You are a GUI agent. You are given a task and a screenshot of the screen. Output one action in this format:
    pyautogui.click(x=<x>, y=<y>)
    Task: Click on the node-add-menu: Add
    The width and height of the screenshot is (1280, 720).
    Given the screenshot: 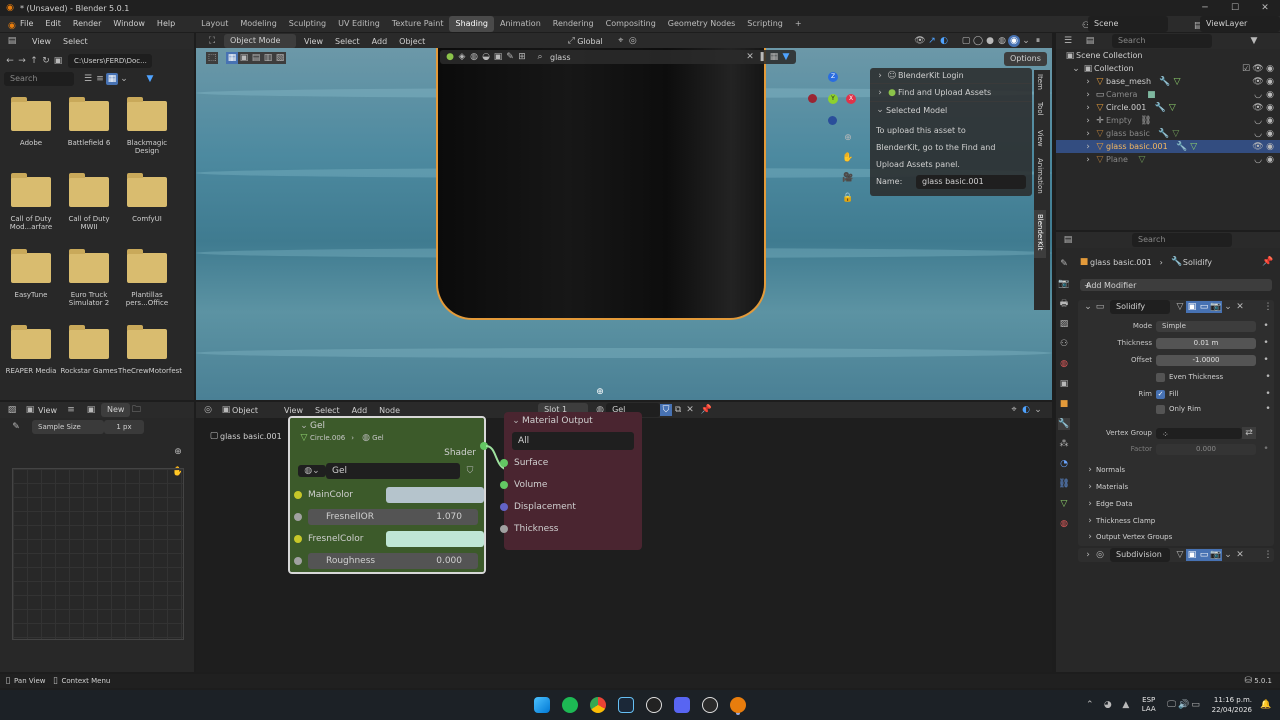 What is the action you would take?
    pyautogui.click(x=360, y=410)
    